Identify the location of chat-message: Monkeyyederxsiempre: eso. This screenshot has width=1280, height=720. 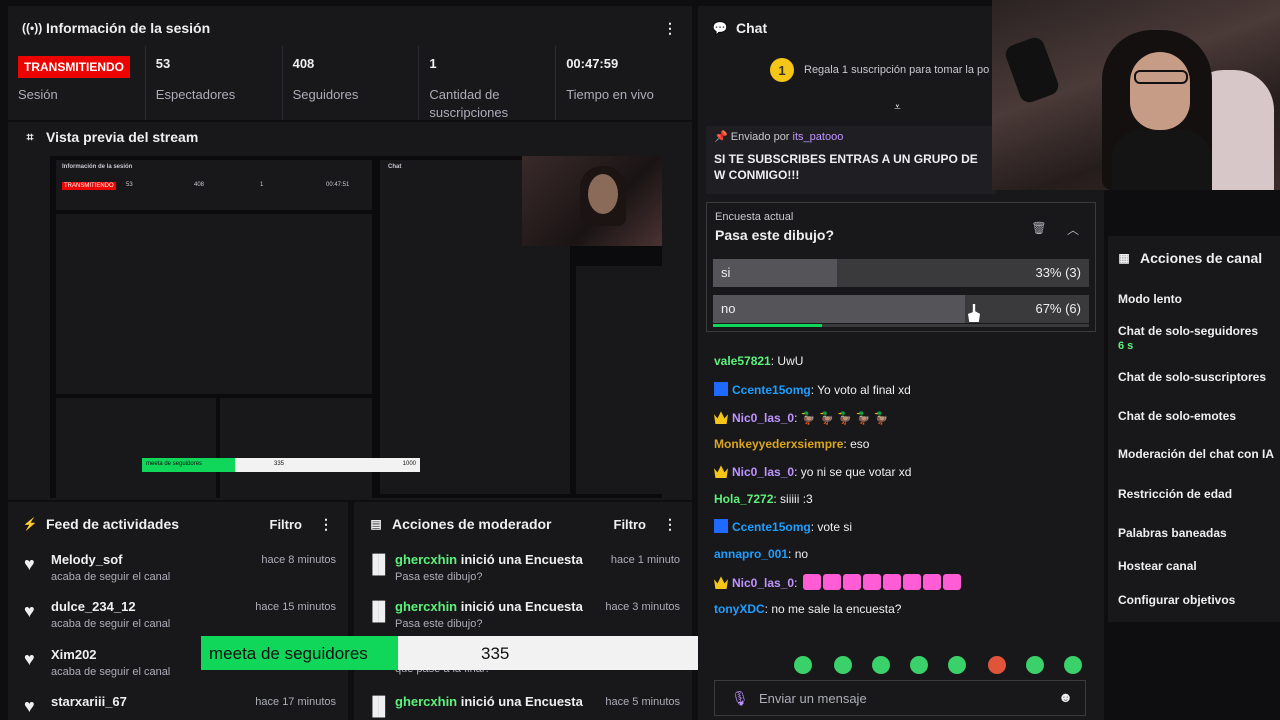
(791, 444).